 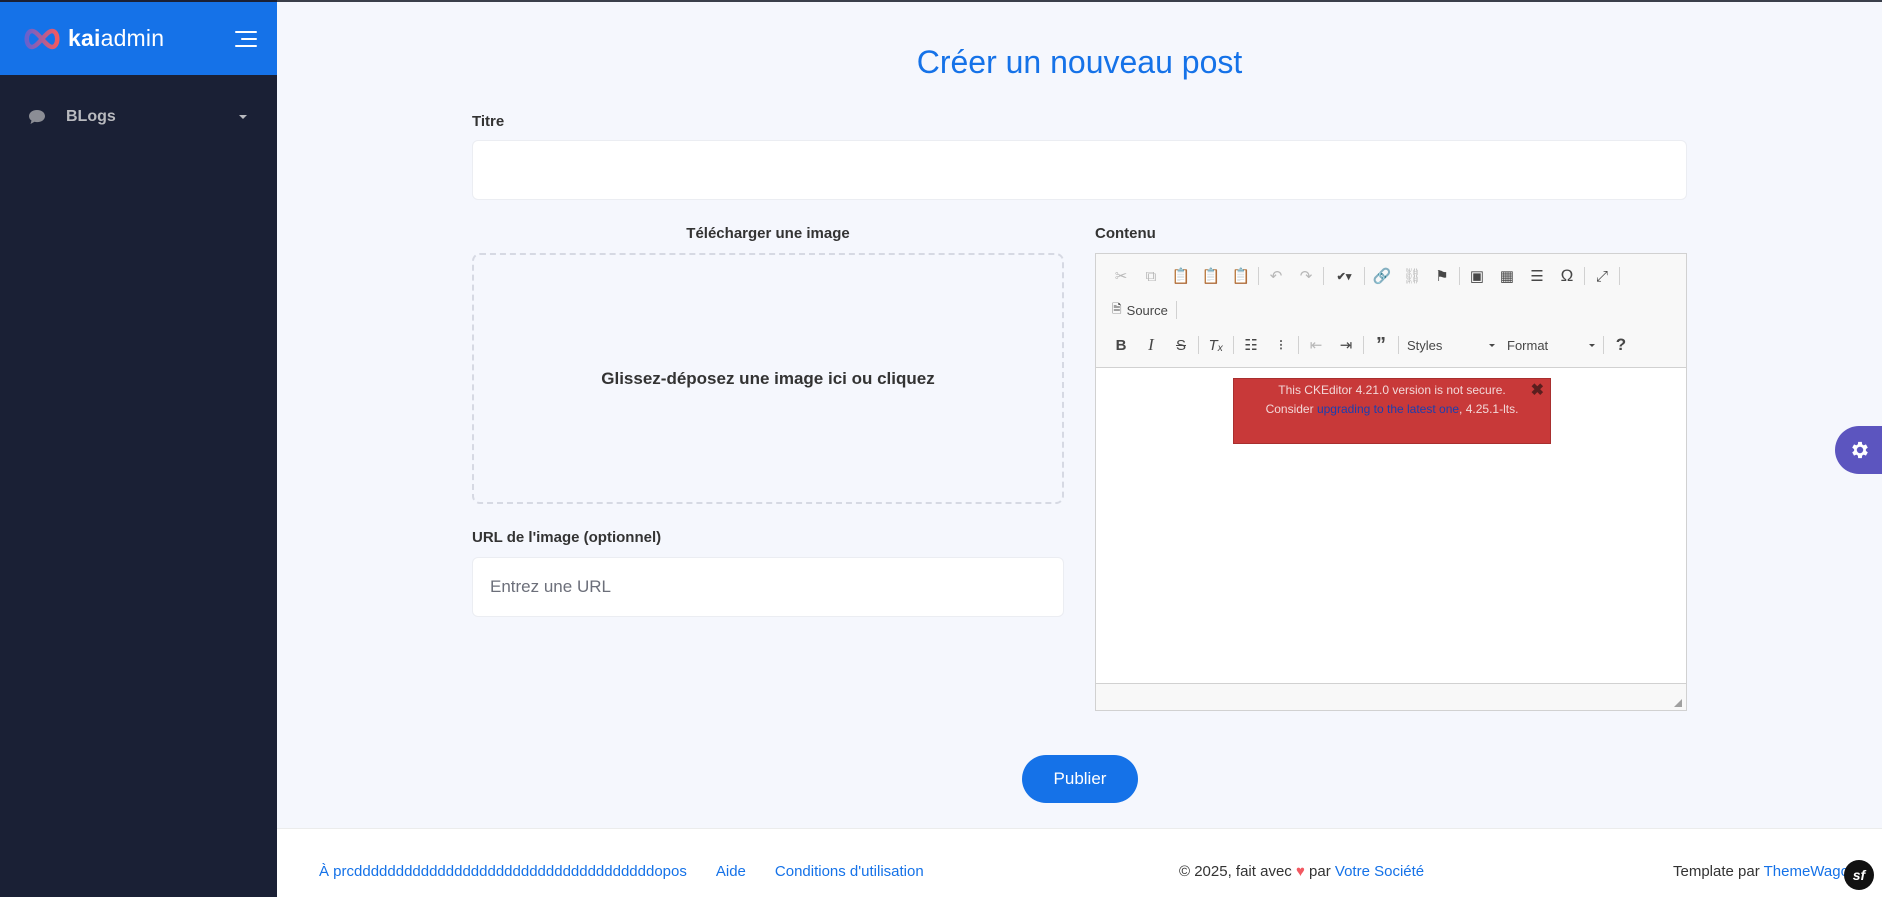 I want to click on upload-label: Télécharger une image, so click(x=768, y=233).